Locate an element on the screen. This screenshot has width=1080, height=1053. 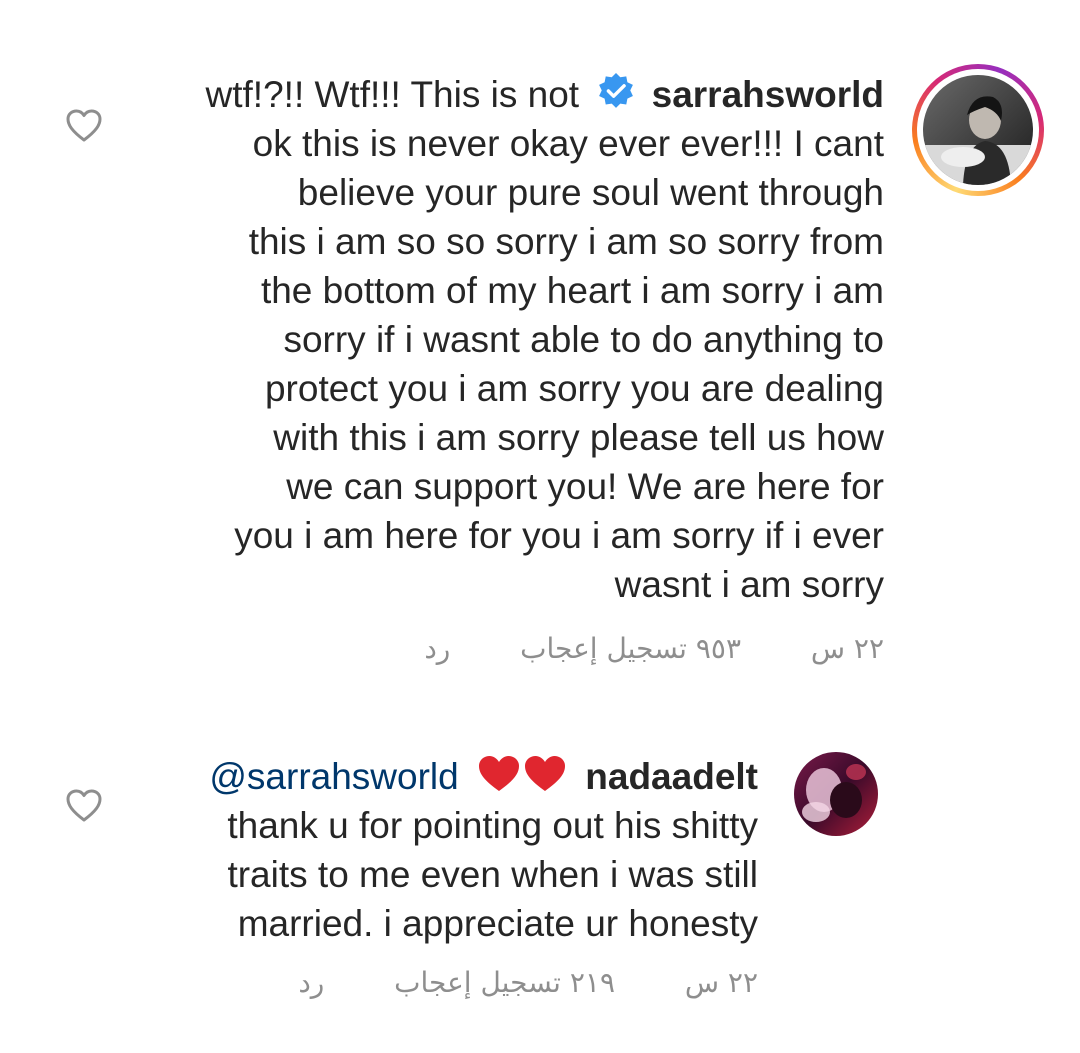
comment-line: we can support you! We are here for is located at coordinates (585, 486).